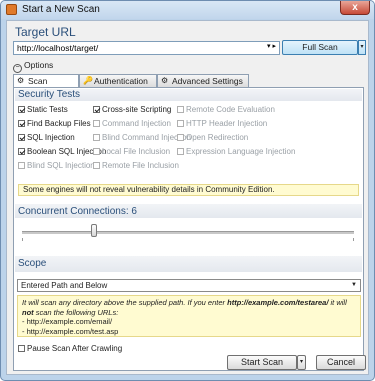  Describe the element at coordinates (59, 123) in the screenshot. I see `check-label: Find Backup Files` at that location.